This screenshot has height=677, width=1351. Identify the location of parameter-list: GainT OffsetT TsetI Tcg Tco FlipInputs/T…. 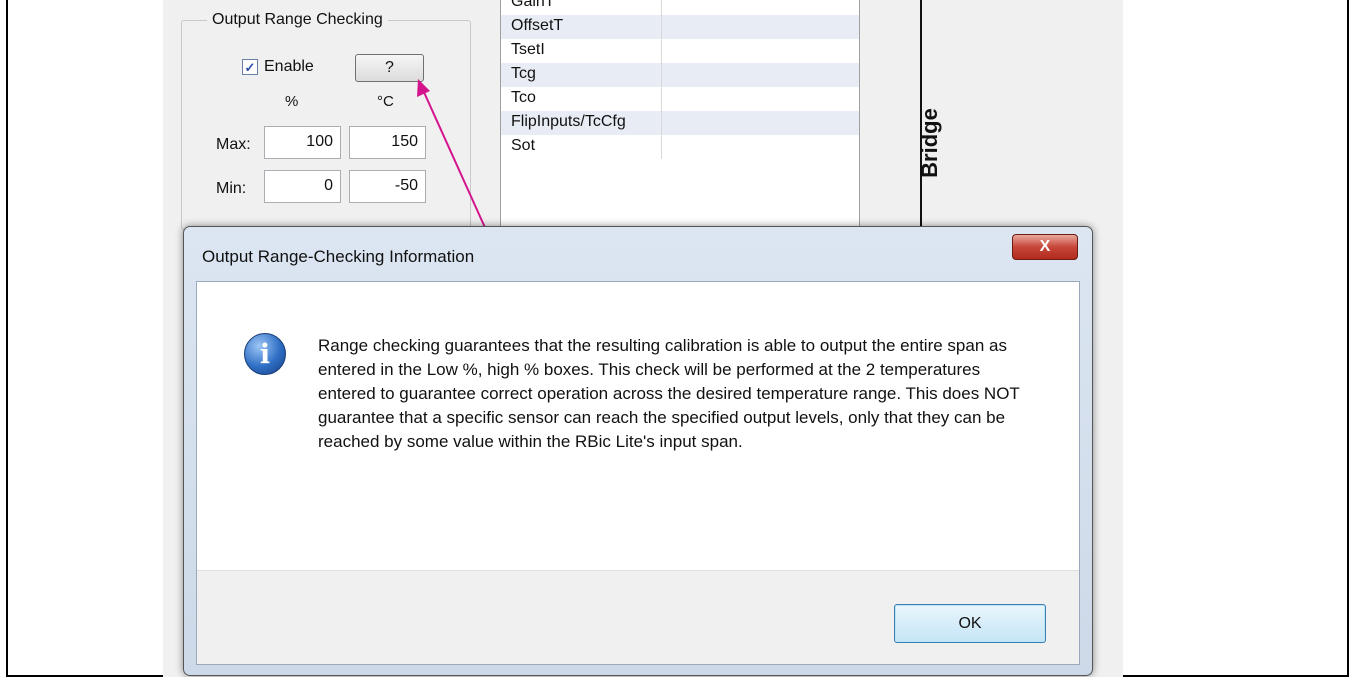
(680, 120).